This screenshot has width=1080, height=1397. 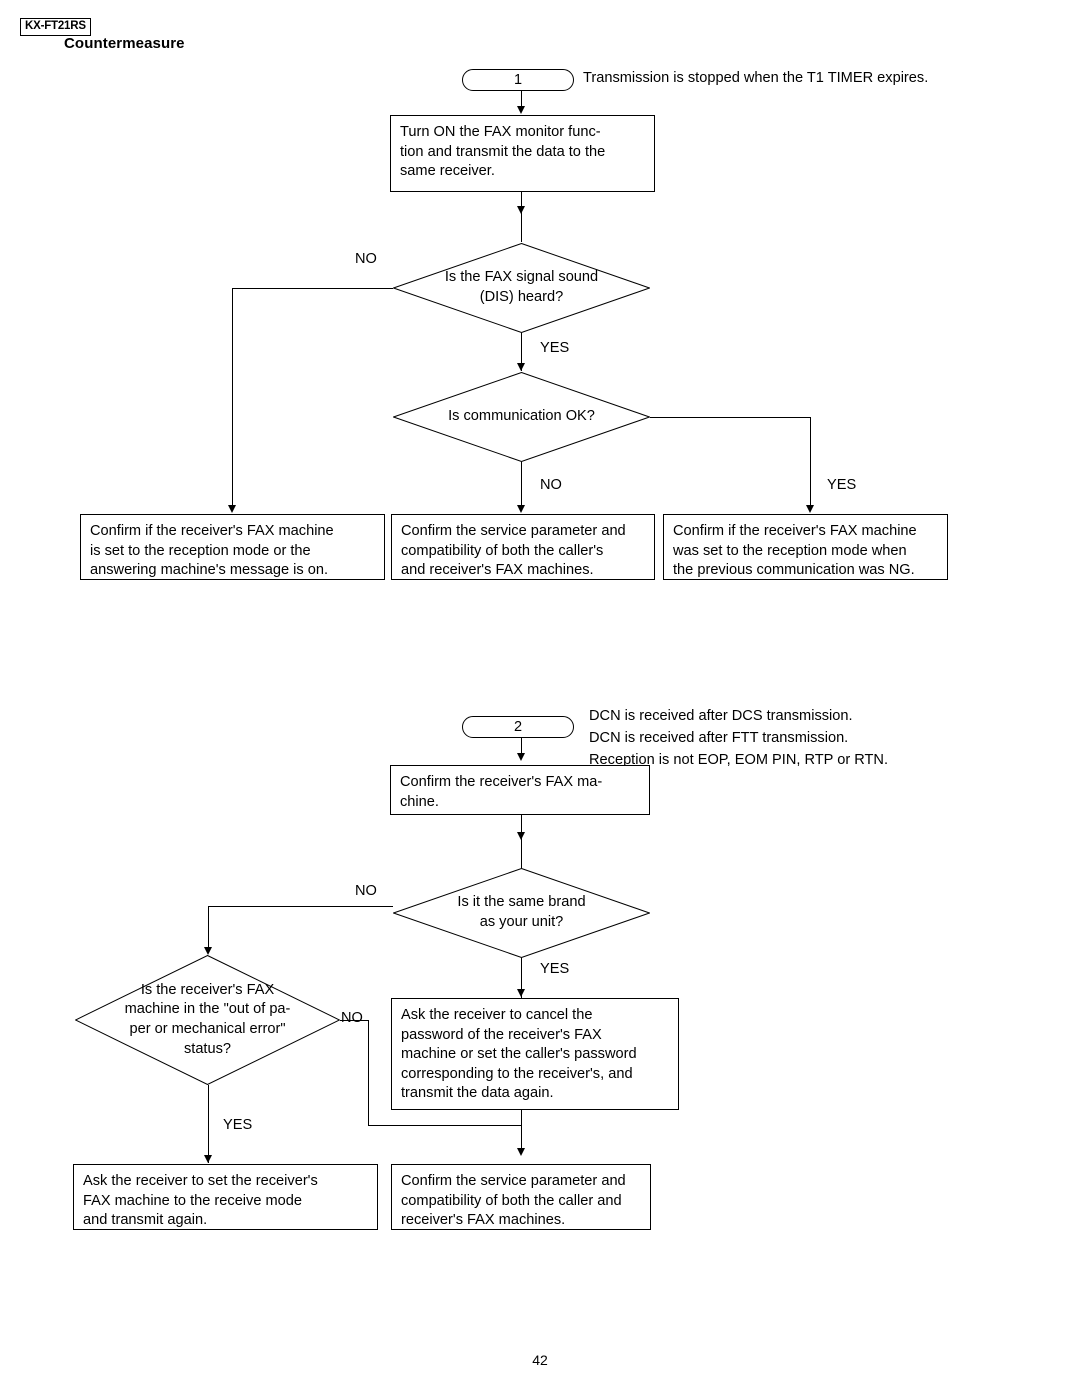 I want to click on flowchart-1-decision-1-yes-label: YES, so click(x=555, y=348).